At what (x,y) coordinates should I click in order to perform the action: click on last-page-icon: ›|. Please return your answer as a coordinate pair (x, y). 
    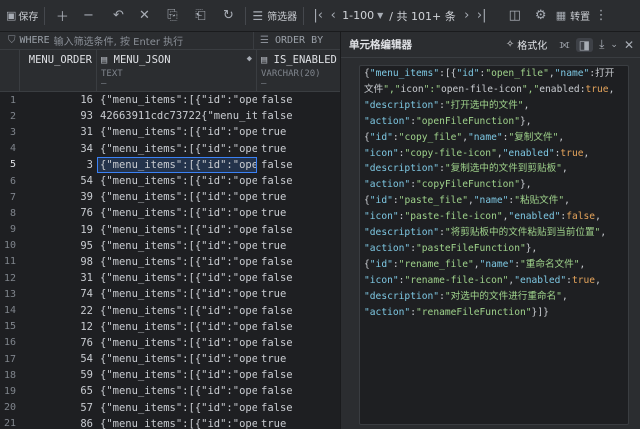
    Looking at the image, I should click on (482, 15).